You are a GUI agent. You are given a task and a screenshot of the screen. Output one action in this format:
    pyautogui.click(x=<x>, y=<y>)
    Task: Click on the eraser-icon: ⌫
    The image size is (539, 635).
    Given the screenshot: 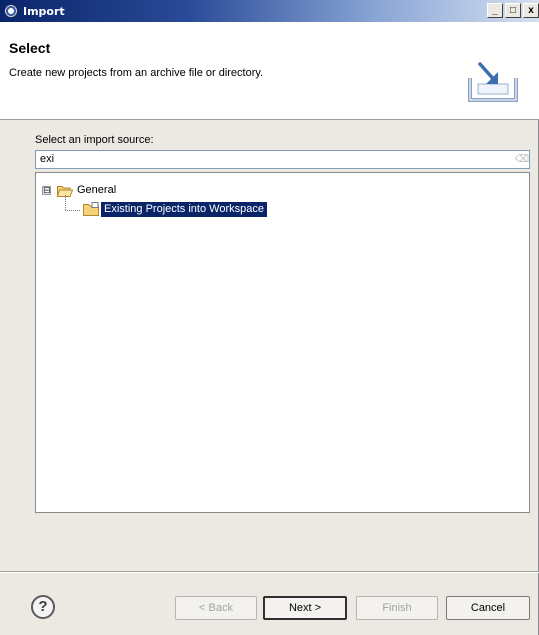 What is the action you would take?
    pyautogui.click(x=522, y=159)
    